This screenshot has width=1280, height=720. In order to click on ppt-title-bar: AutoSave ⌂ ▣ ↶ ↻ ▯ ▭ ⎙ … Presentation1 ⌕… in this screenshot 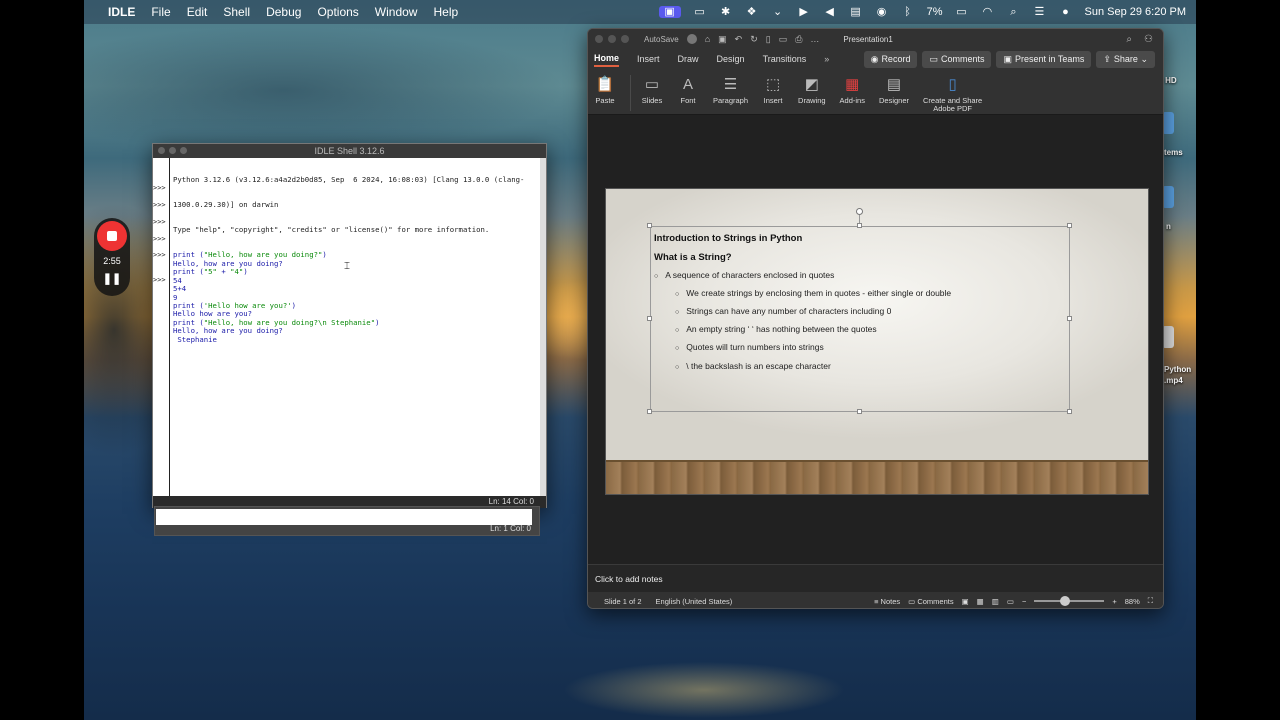, I will do `click(875, 39)`.